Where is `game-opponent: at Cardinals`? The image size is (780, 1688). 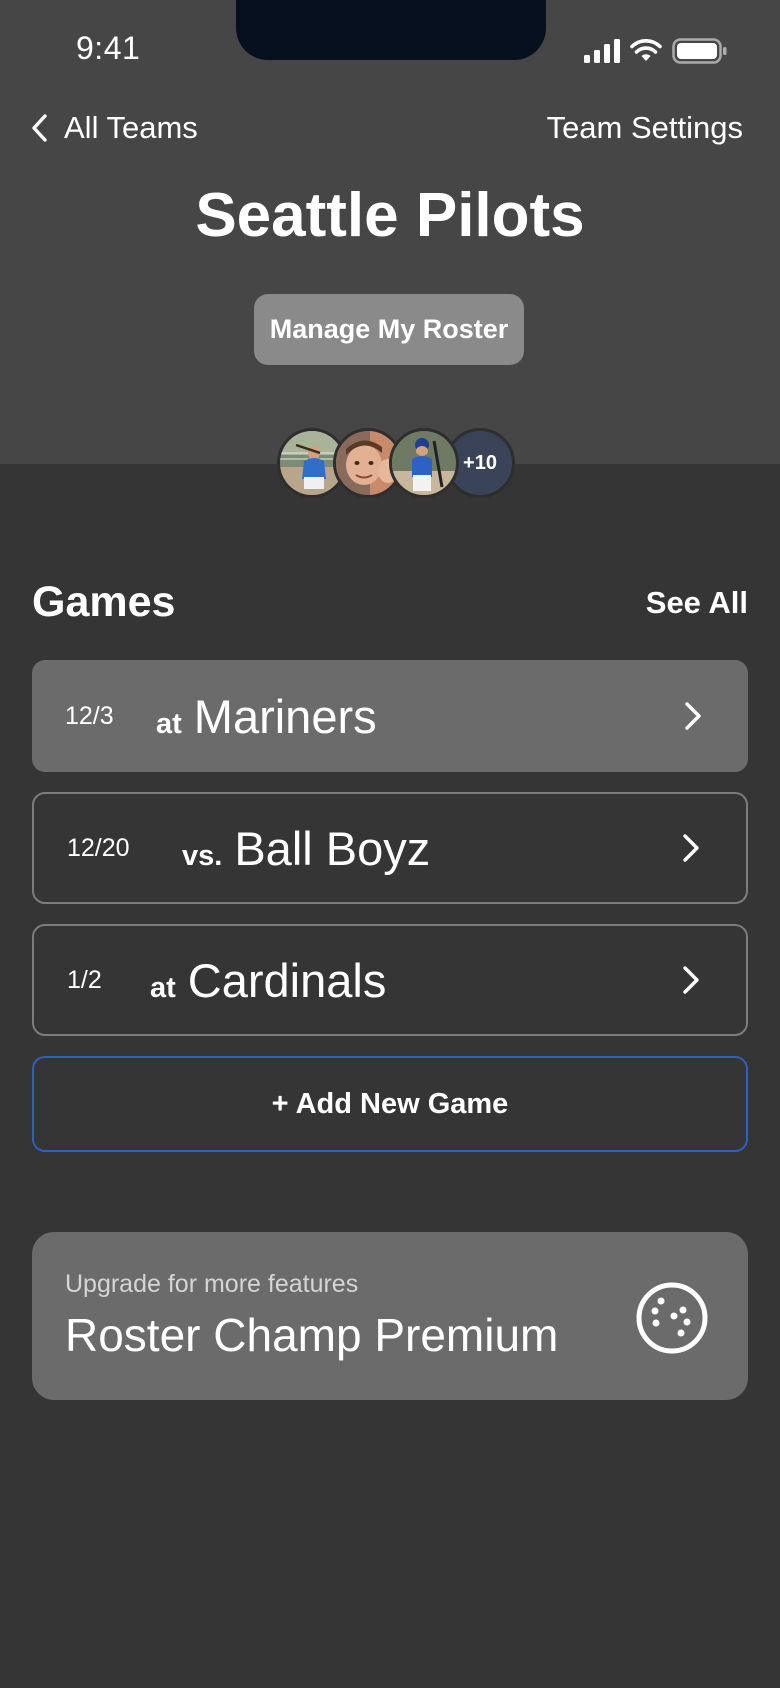
game-opponent: at Cardinals is located at coordinates (268, 980).